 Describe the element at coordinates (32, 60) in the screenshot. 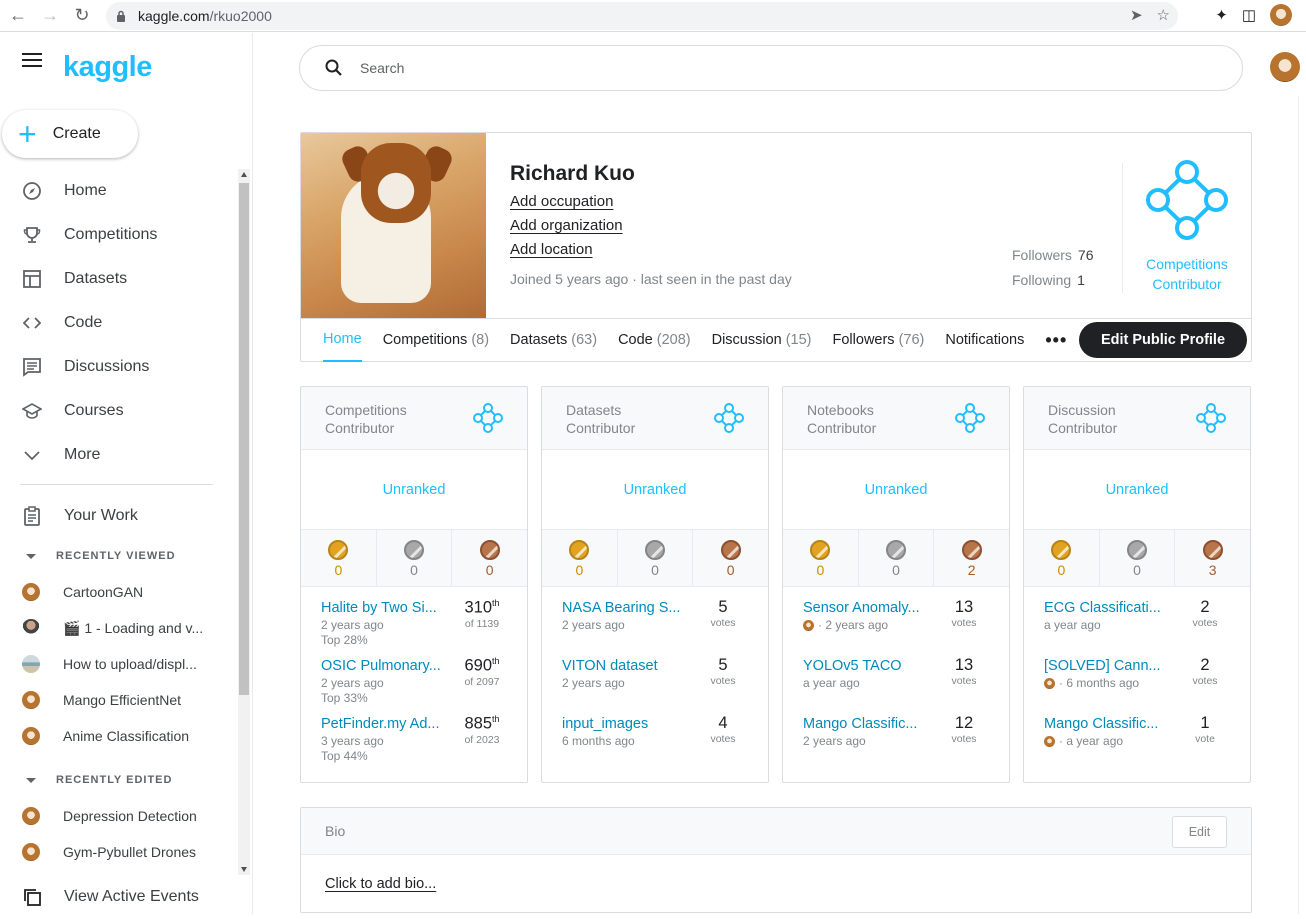

I see `menu-icon` at that location.